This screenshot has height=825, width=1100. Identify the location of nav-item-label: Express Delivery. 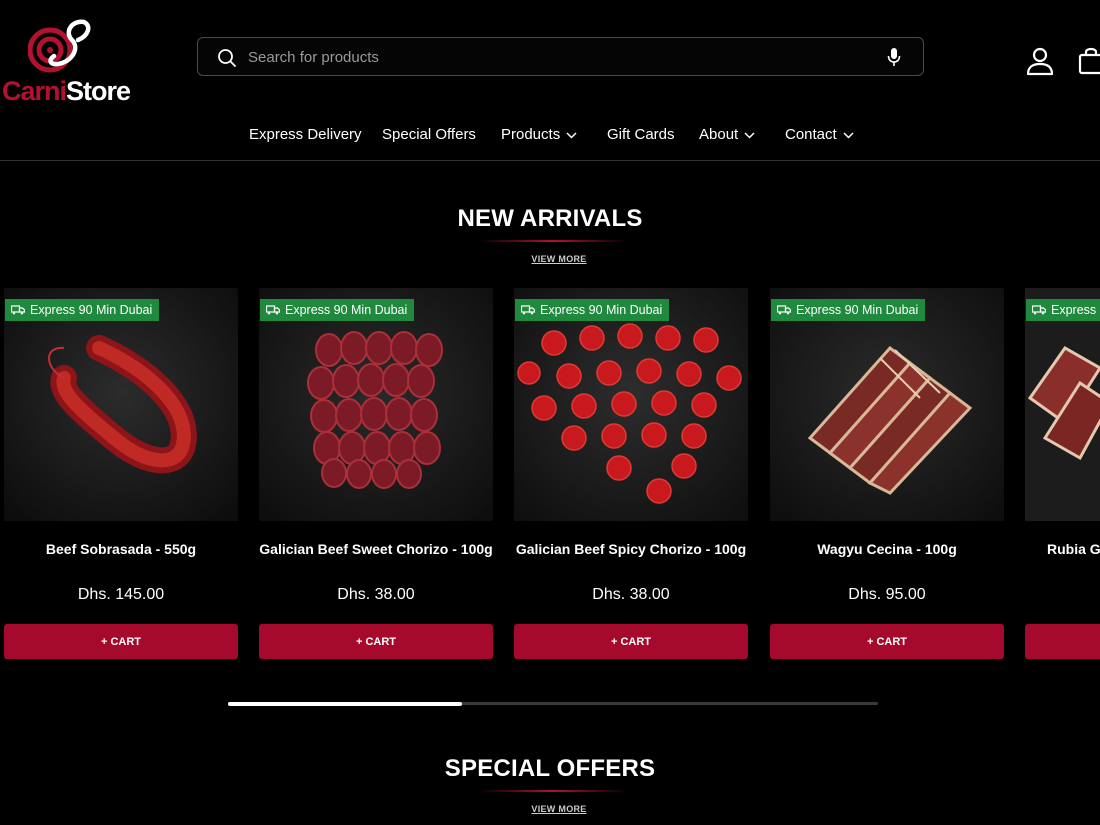
(305, 134).